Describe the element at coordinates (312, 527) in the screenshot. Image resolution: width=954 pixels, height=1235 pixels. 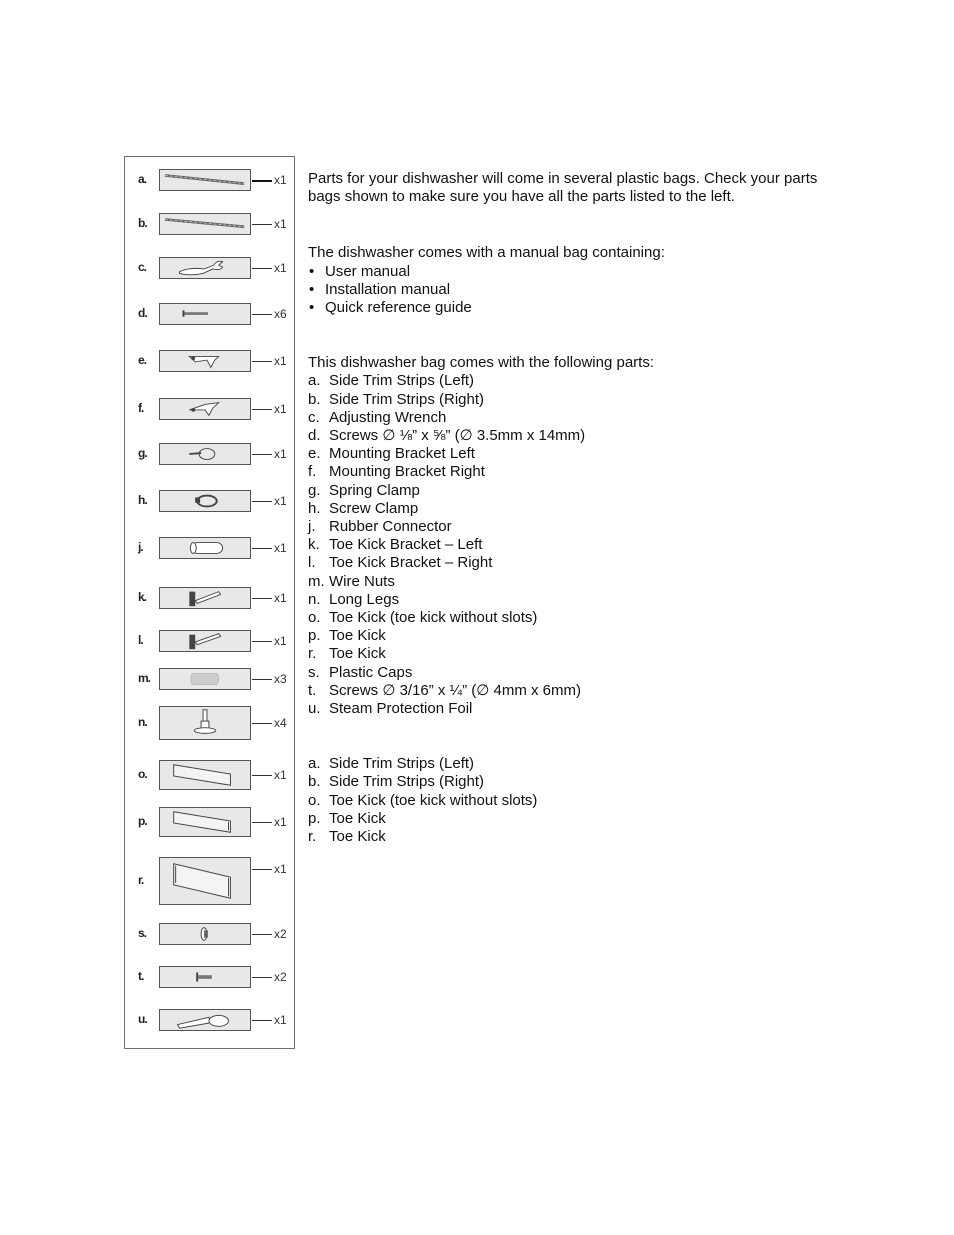
I see `list-item-label: j.` at that location.